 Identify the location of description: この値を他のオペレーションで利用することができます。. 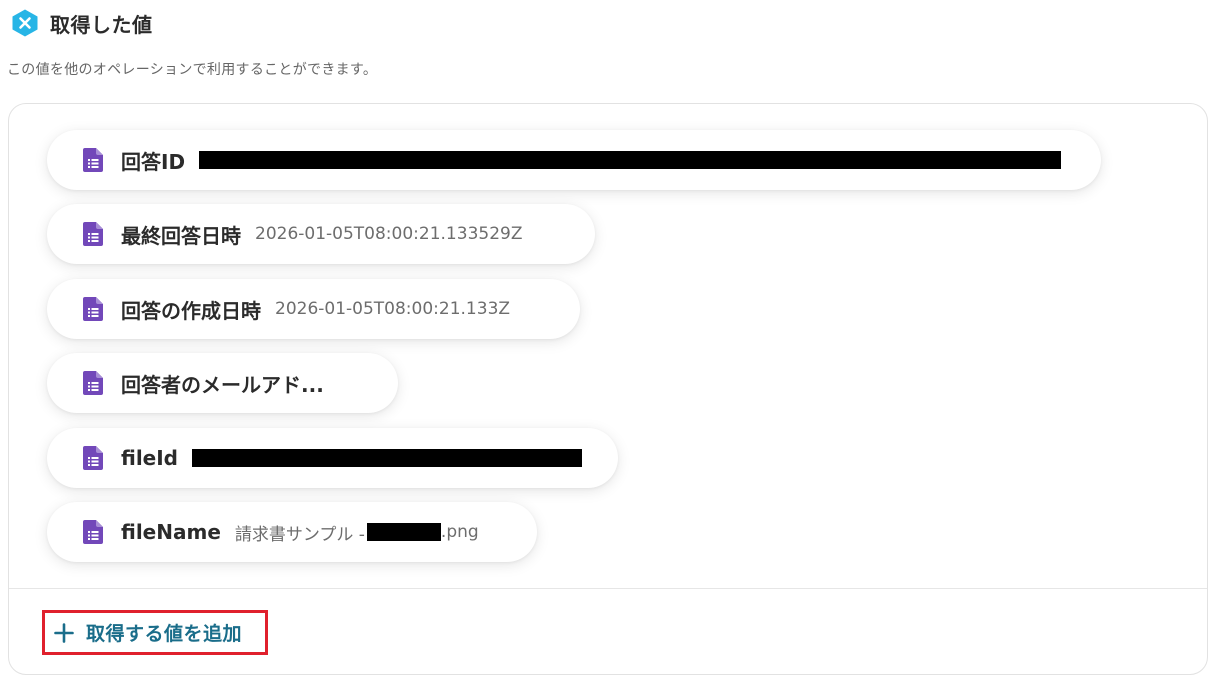
(192, 70).